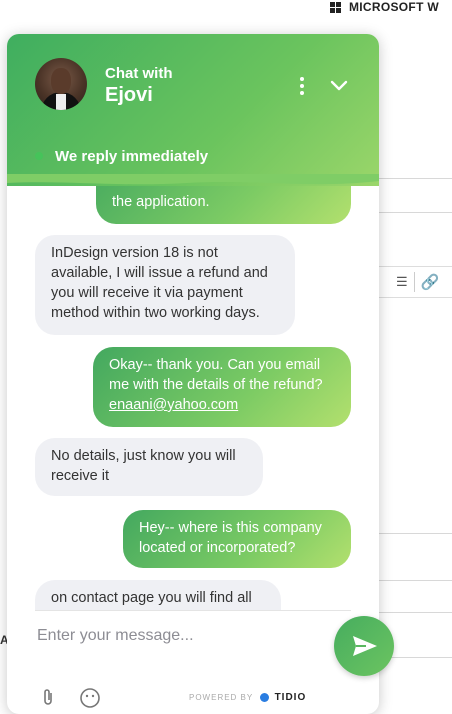 This screenshot has width=452, height=714. What do you see at coordinates (132, 156) in the screenshot?
I see `status-text: We reply immediately` at bounding box center [132, 156].